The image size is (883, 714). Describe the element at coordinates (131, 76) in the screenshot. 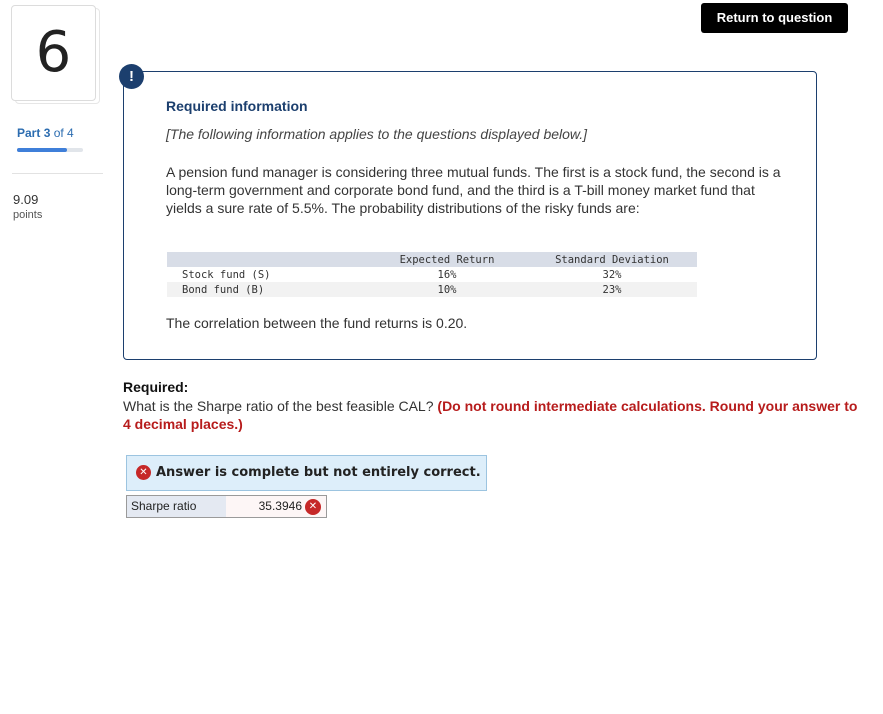

I see `alert-icon: !` at that location.